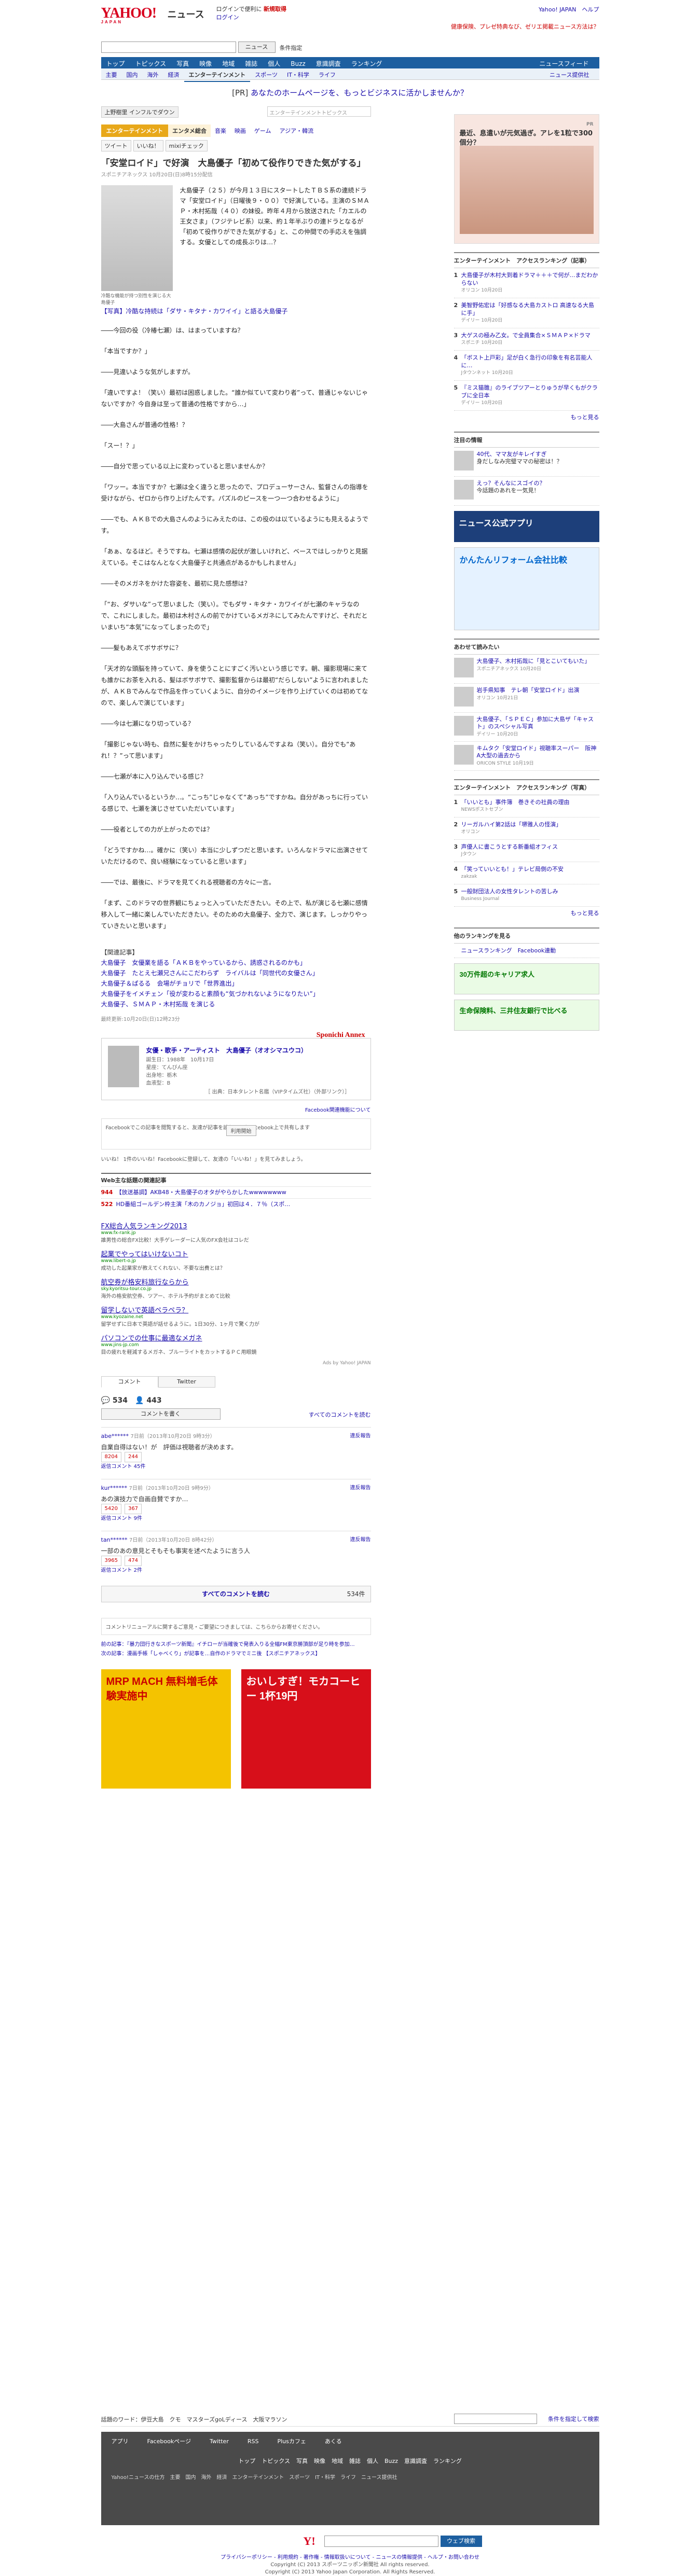 This screenshot has height=2576, width=700. What do you see at coordinates (447, 2461) in the screenshot?
I see `footer-link: ランキング` at bounding box center [447, 2461].